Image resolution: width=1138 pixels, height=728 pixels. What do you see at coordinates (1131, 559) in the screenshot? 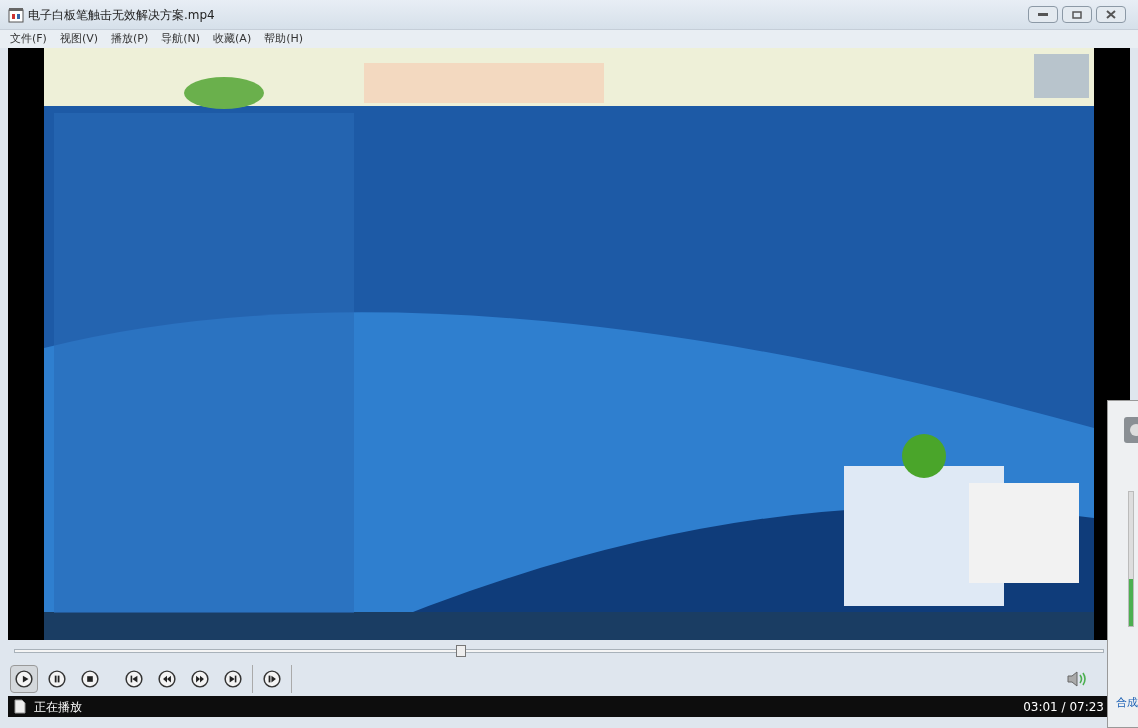
I see `volume-track` at bounding box center [1131, 559].